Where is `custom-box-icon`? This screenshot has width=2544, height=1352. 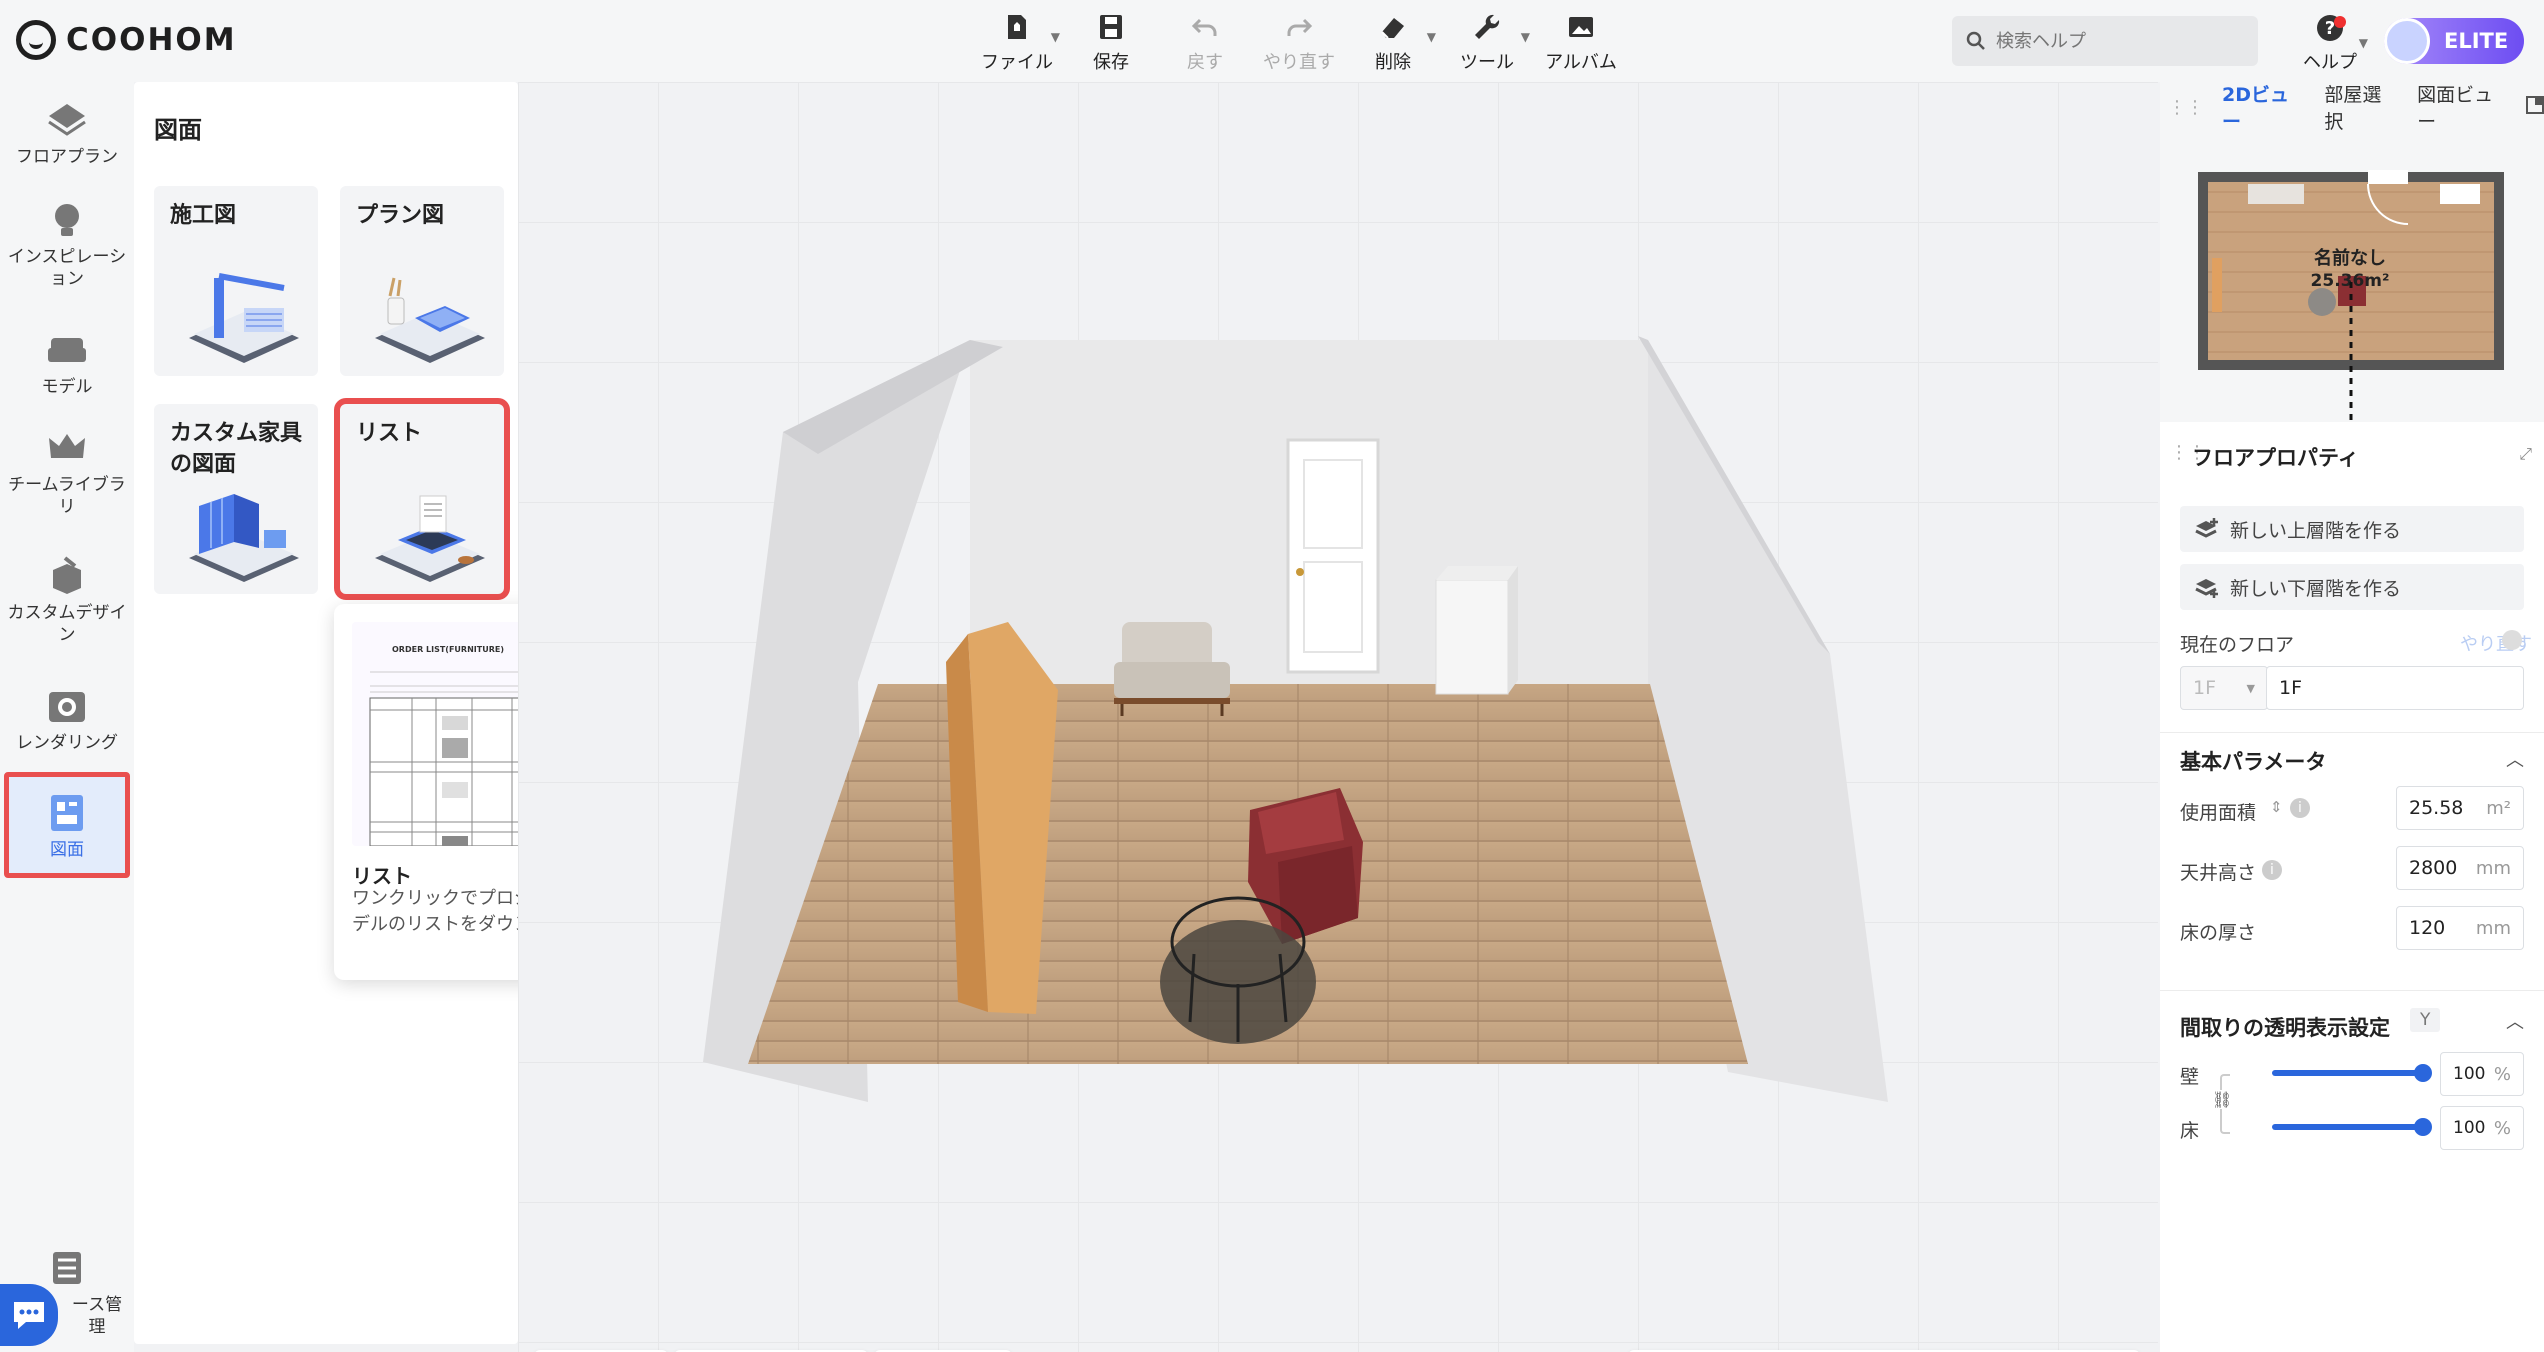 custom-box-icon is located at coordinates (67, 575).